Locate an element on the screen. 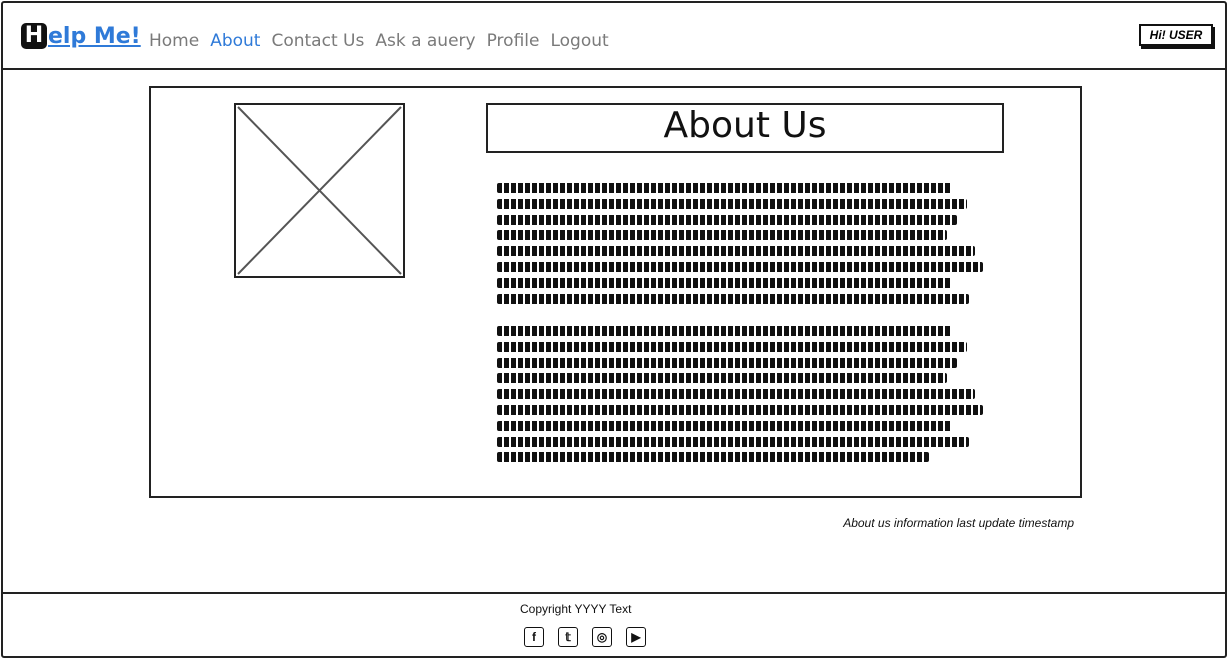 The image size is (1230, 661). user-greeting-button: Hi! USER is located at coordinates (1176, 35).